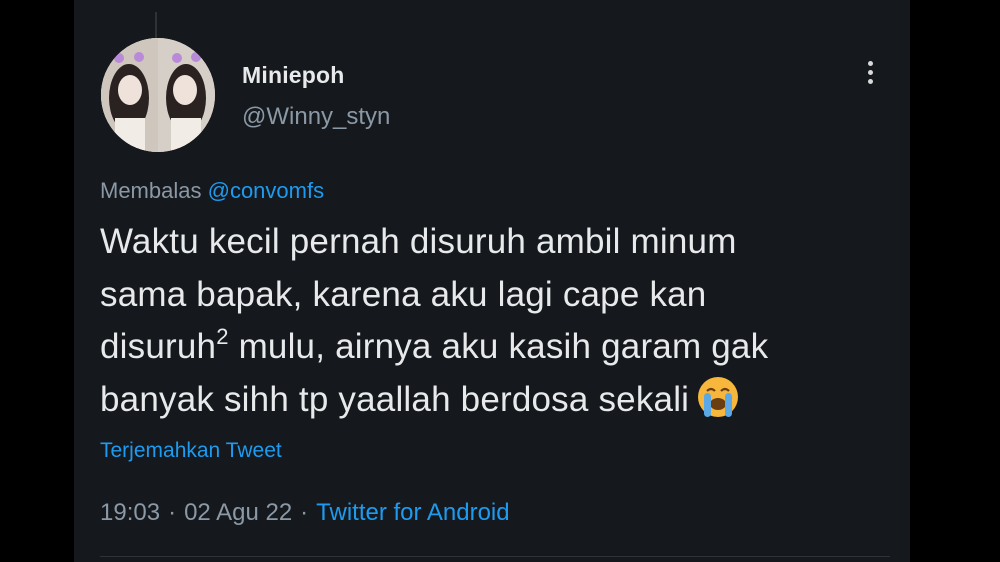 The image size is (1000, 562). I want to click on more-options-icon, so click(870, 72).